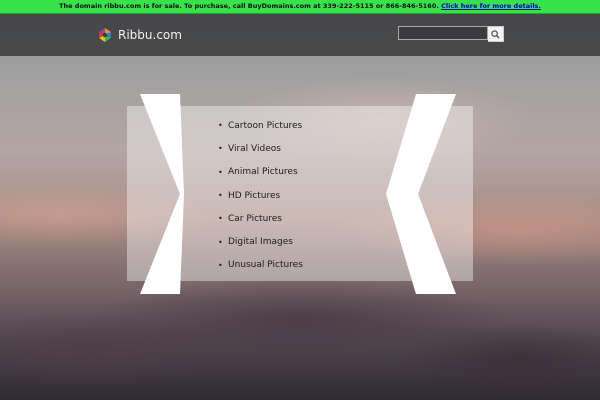  I want to click on site-header: Ribbu.com, so click(300, 35).